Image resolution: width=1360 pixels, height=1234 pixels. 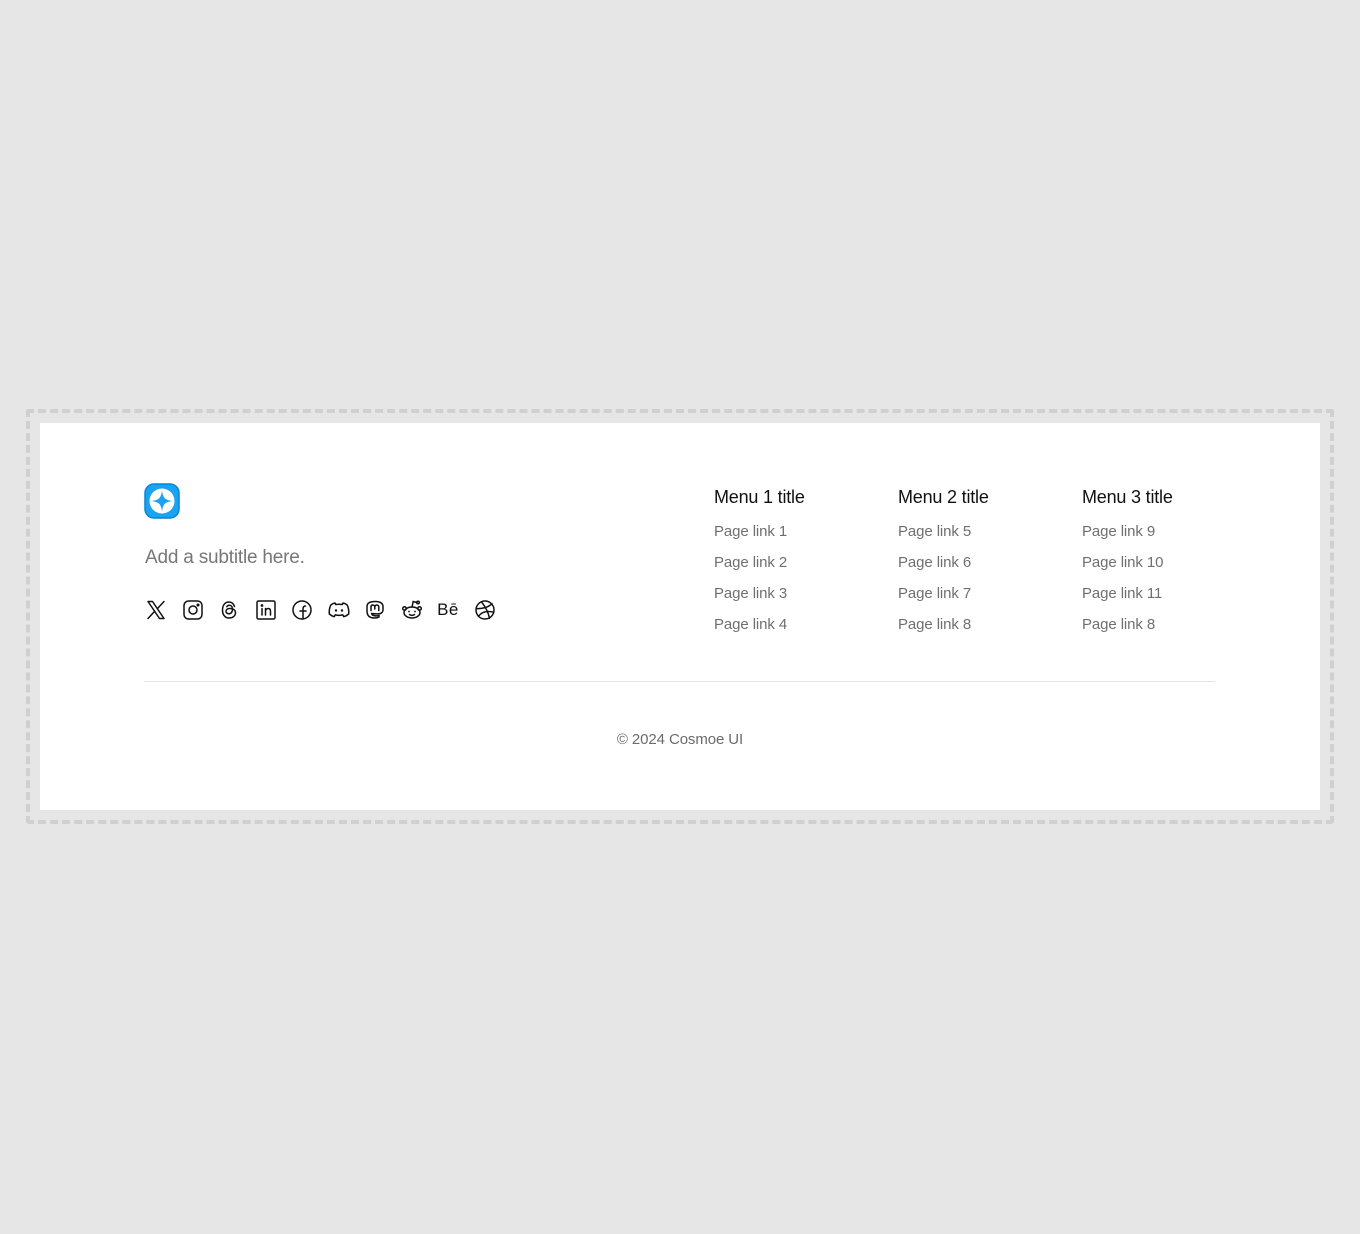 What do you see at coordinates (806, 599) in the screenshot?
I see `menu-link: Page link 3` at bounding box center [806, 599].